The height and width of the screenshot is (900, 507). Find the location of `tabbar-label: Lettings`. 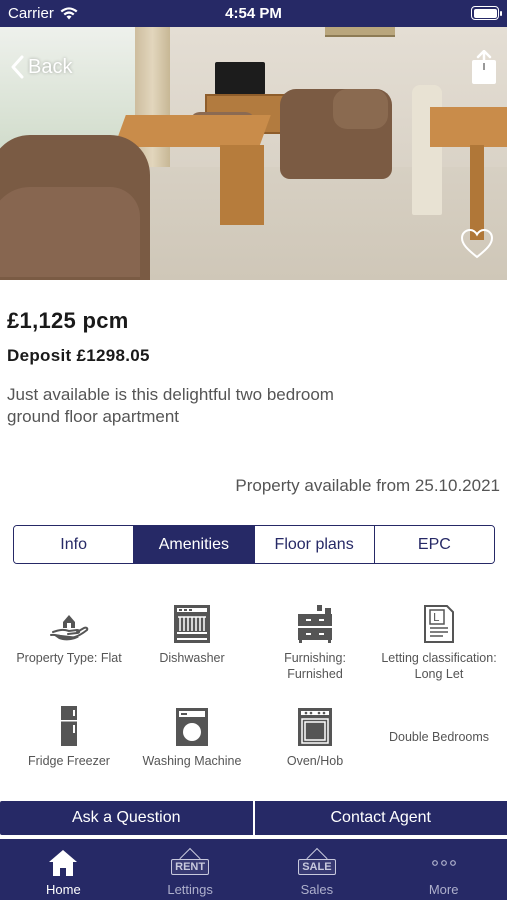

tabbar-label: Lettings is located at coordinates (190, 889).